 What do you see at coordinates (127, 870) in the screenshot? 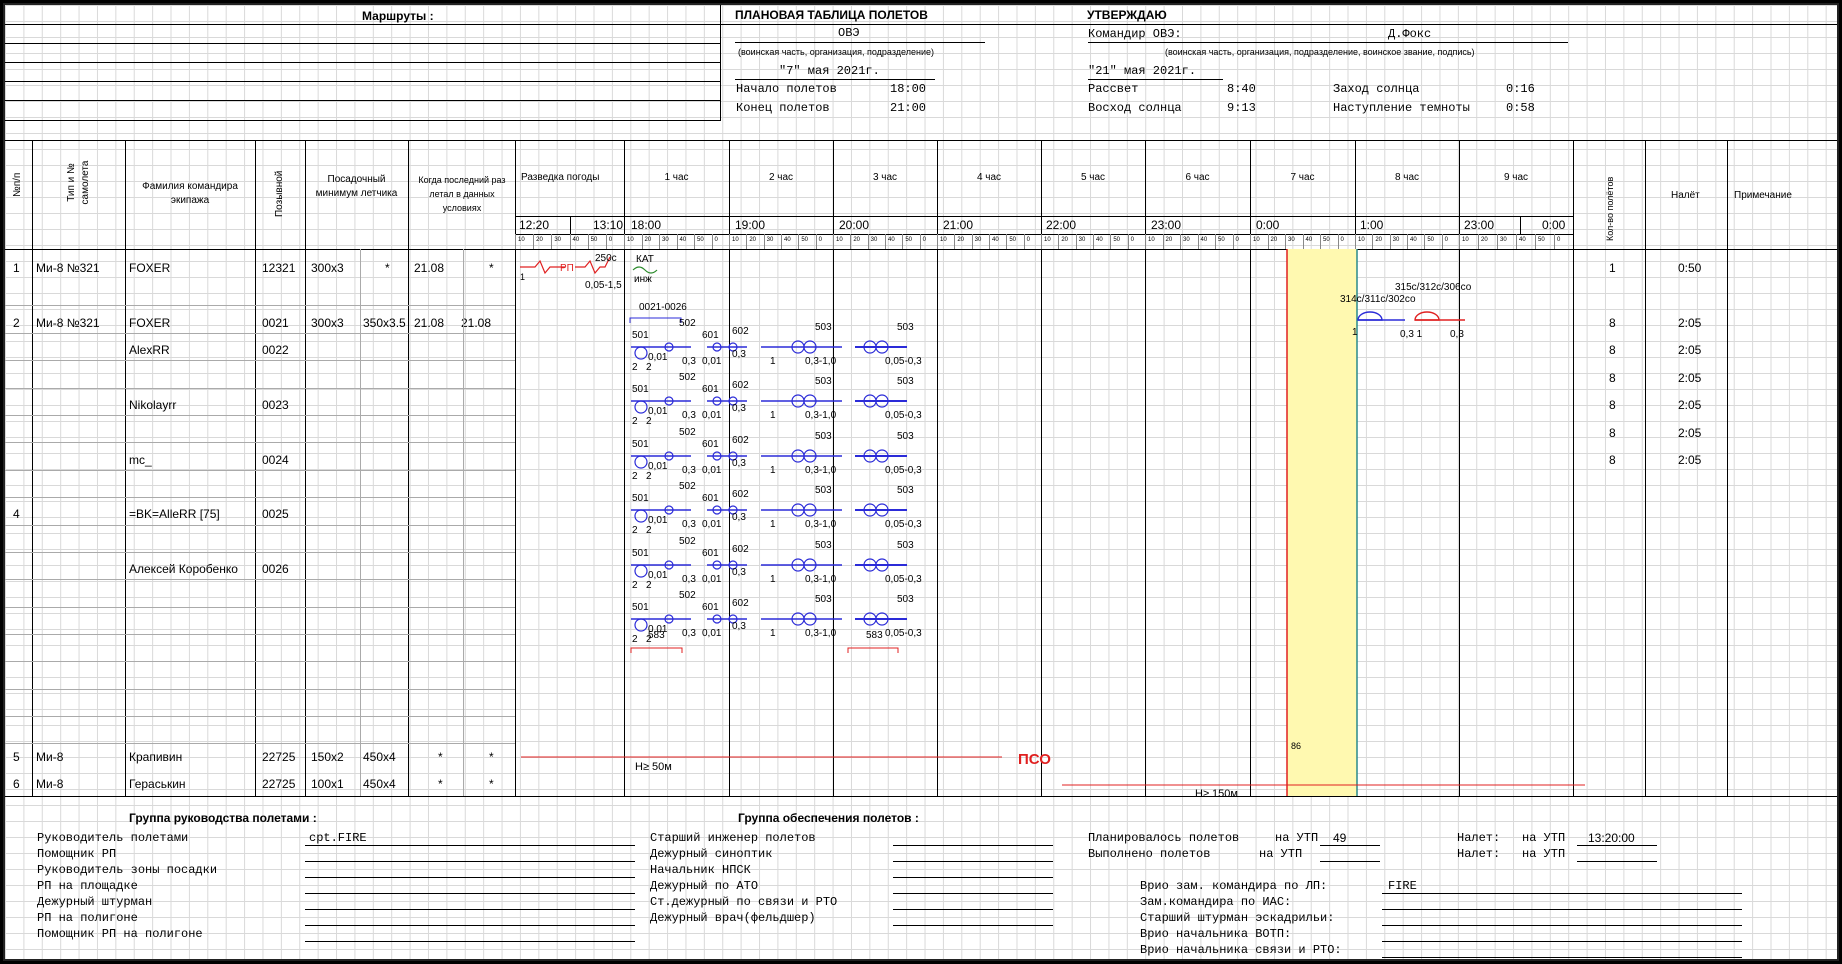
I see `footer-role: Руководитель зоны посадки` at bounding box center [127, 870].